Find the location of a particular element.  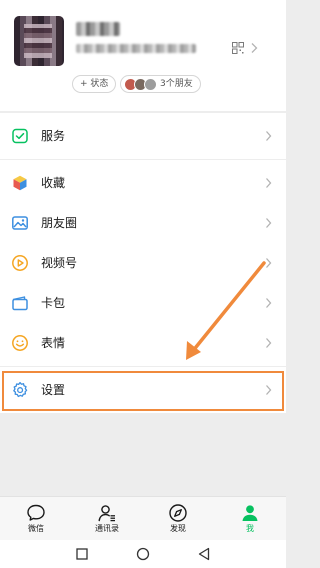

friend-avatar is located at coordinates (150, 84).